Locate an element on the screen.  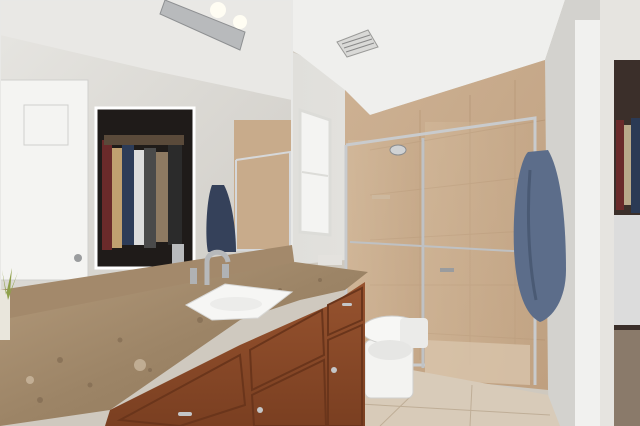
shower-head-icon is located at coordinates (398, 150).